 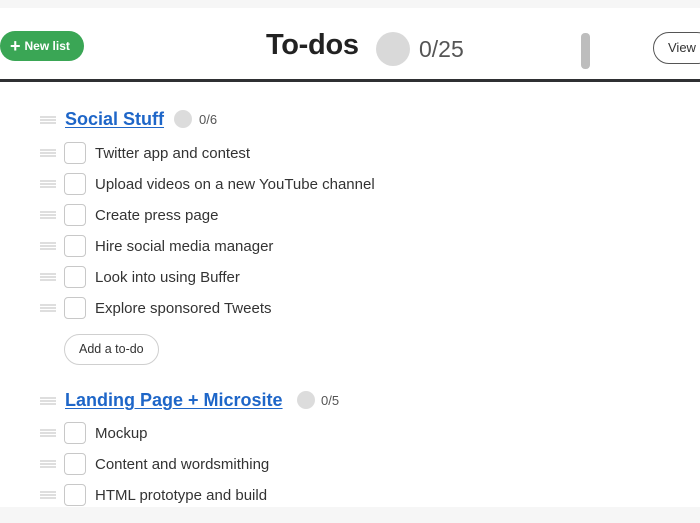 What do you see at coordinates (235, 184) in the screenshot?
I see `todo-label: Upload videos on a new YouTube channel` at bounding box center [235, 184].